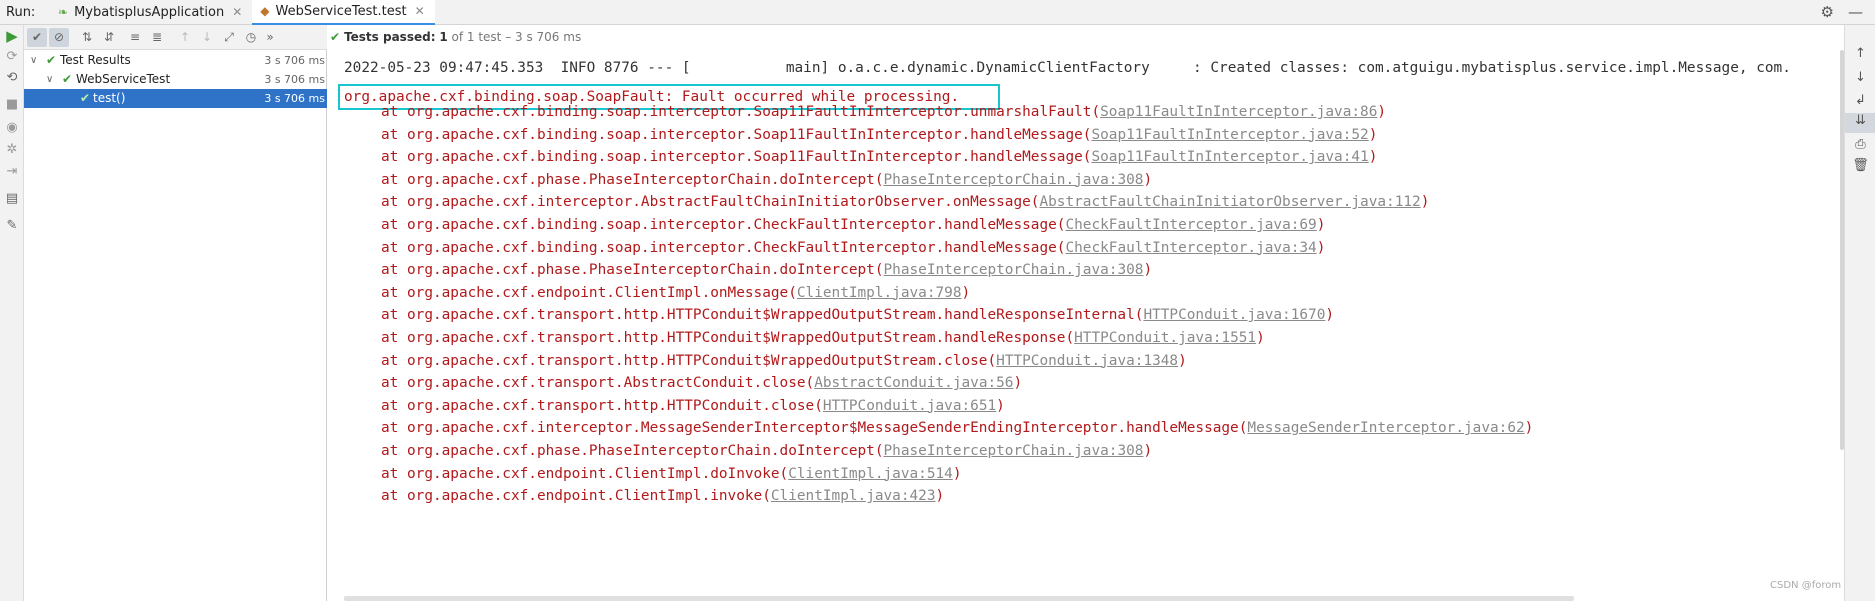  Describe the element at coordinates (270, 37) in the screenshot. I see `more-icon: »` at that location.